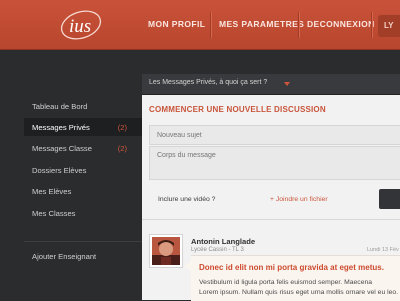 The height and width of the screenshot is (301, 400). Describe the element at coordinates (200, 62) in the screenshot. I see `header-spacer` at that location.